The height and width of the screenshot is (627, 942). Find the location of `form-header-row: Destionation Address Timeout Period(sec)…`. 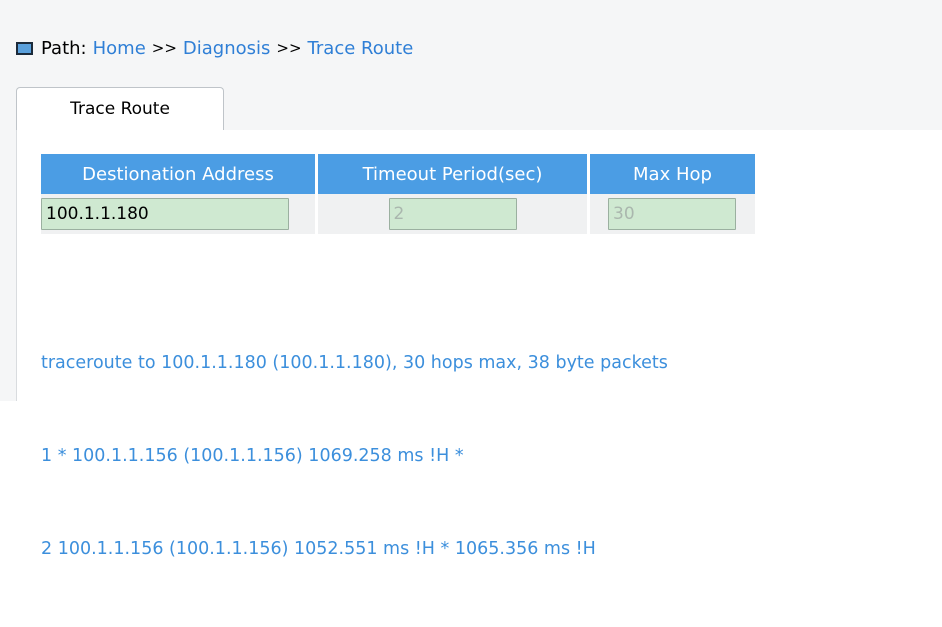

form-header-row: Destionation Address Timeout Period(sec)… is located at coordinates (398, 174).